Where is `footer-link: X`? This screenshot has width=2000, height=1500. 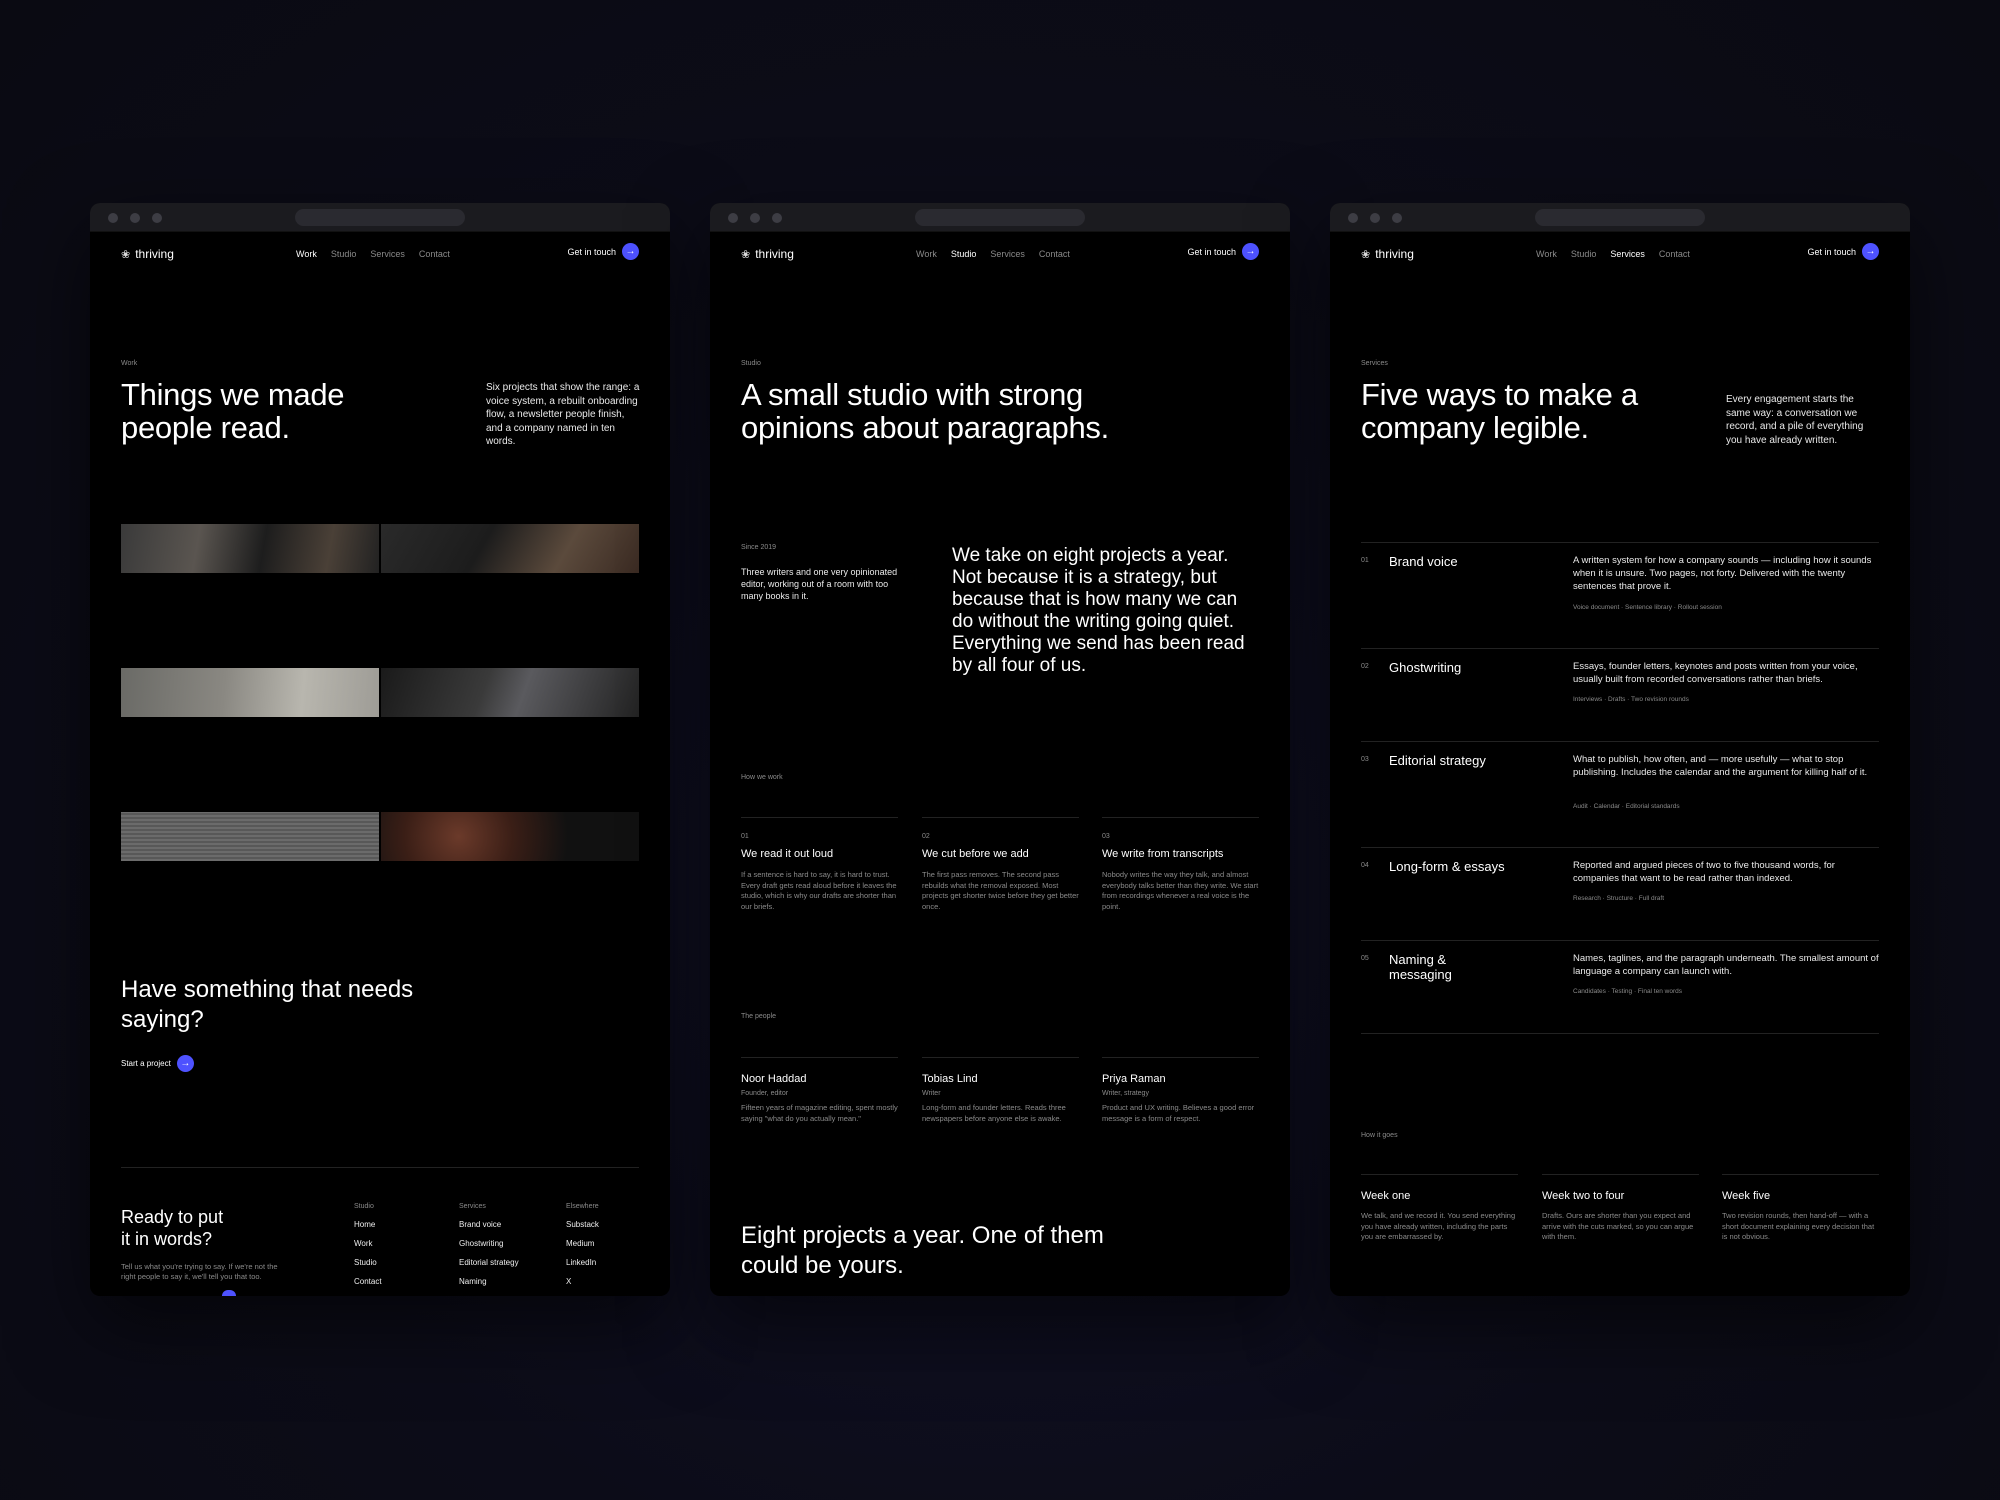
footer-link: X is located at coordinates (582, 1281).